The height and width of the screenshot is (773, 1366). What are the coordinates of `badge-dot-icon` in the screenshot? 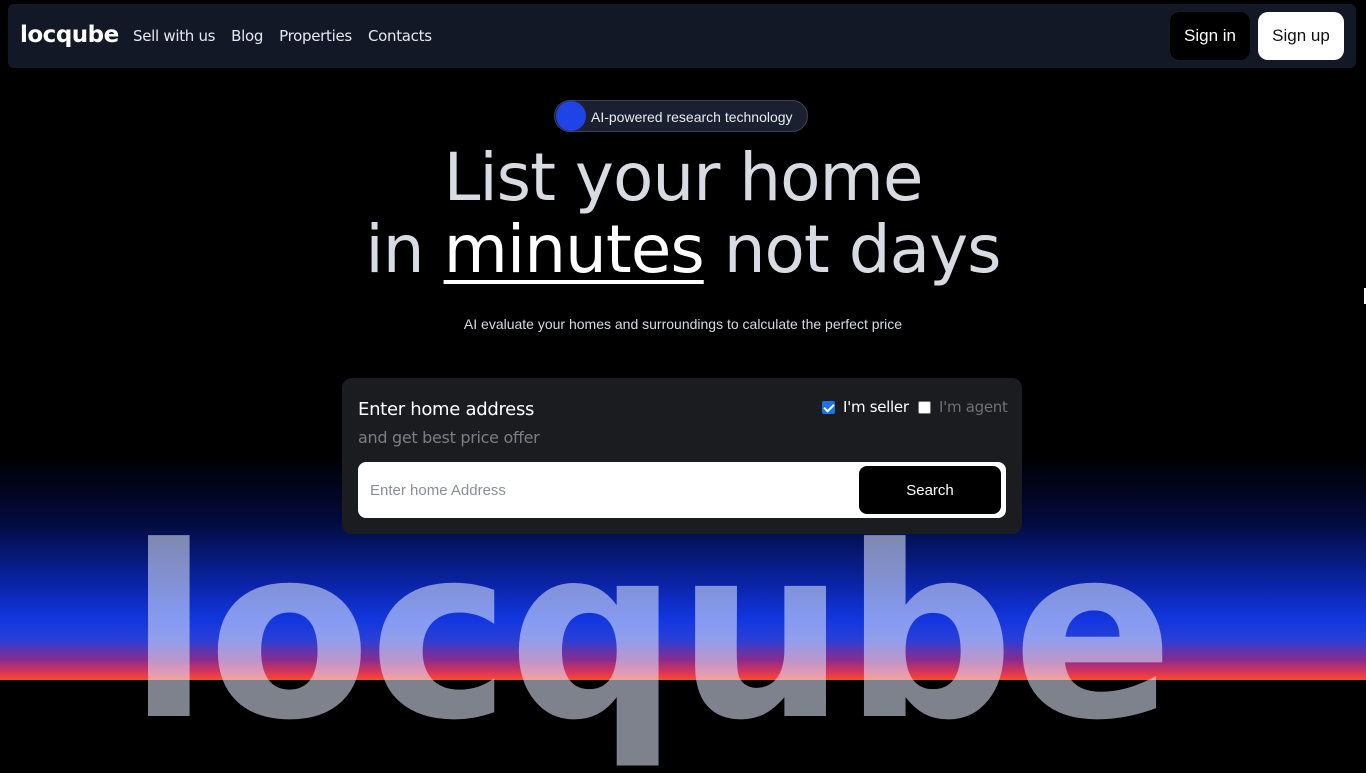 It's located at (571, 116).